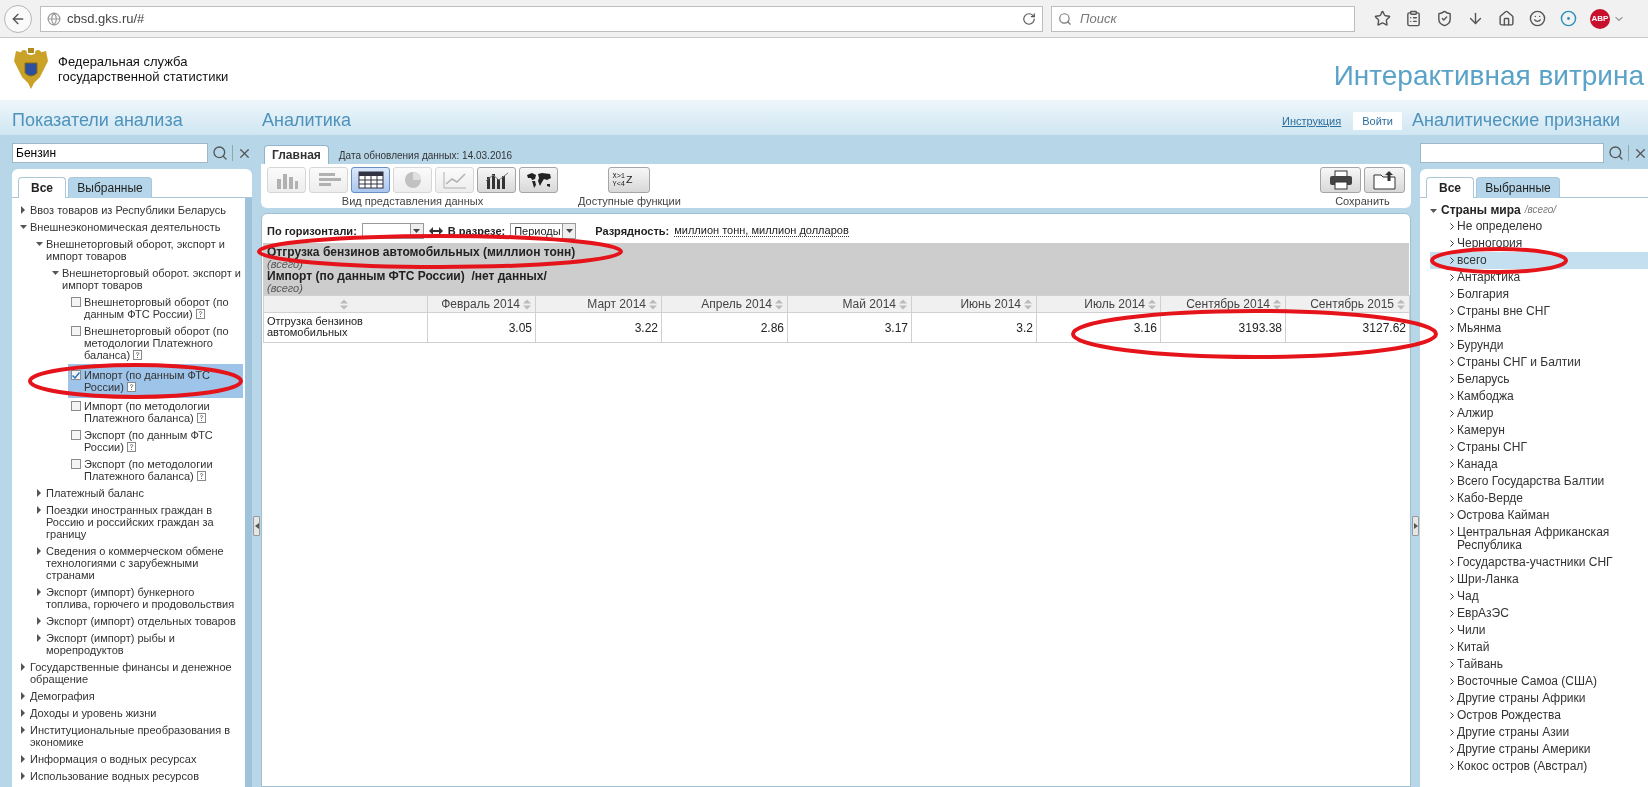 This screenshot has height=787, width=1648. I want to click on target-icon, so click(1568, 18).